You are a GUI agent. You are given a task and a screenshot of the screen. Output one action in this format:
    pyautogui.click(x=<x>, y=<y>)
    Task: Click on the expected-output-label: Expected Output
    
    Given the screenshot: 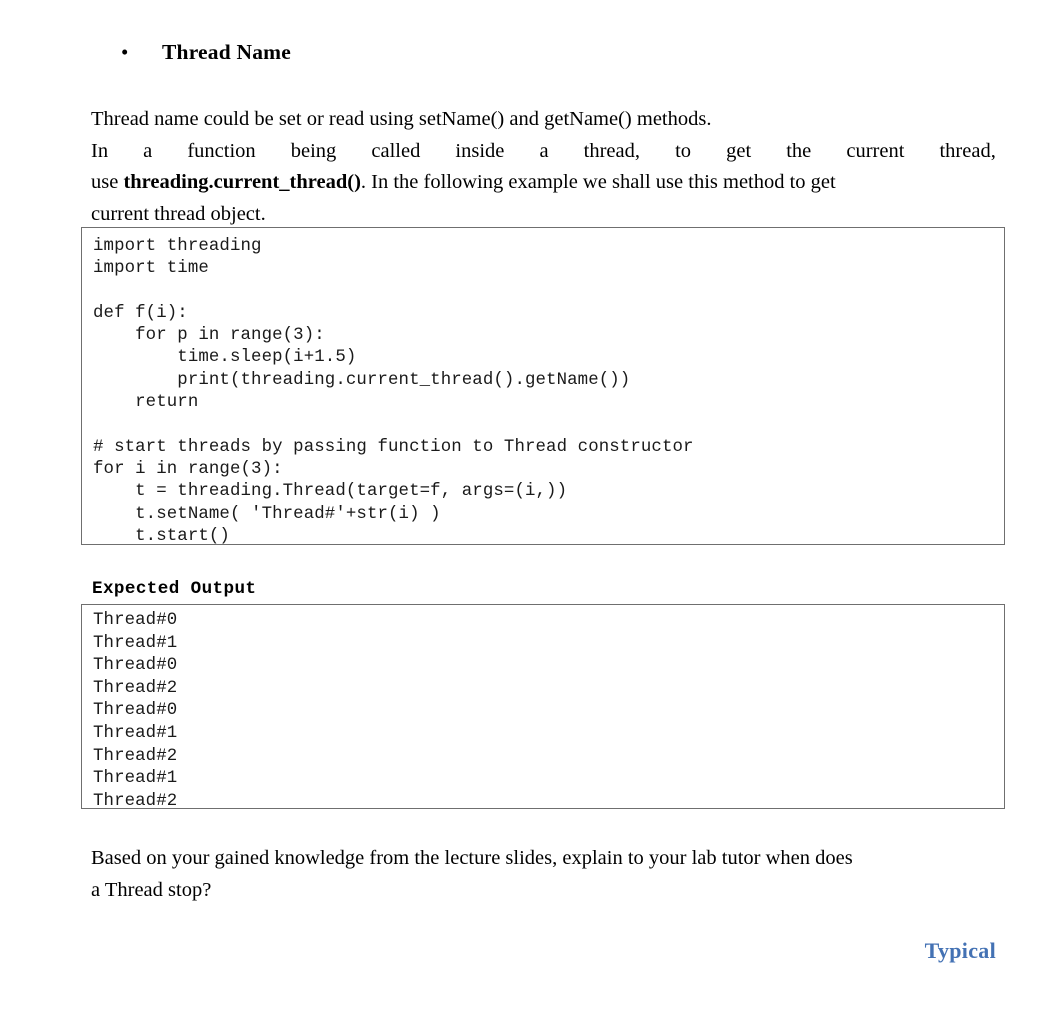 What is the action you would take?
    pyautogui.click(x=174, y=589)
    